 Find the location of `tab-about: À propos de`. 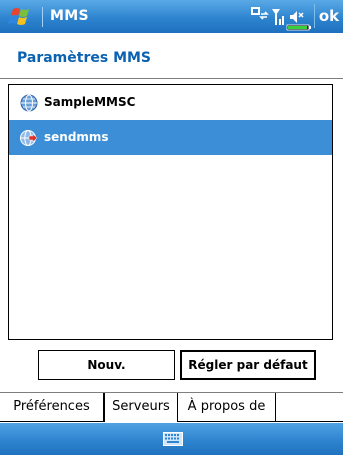

tab-about: À propos de is located at coordinates (227, 407).